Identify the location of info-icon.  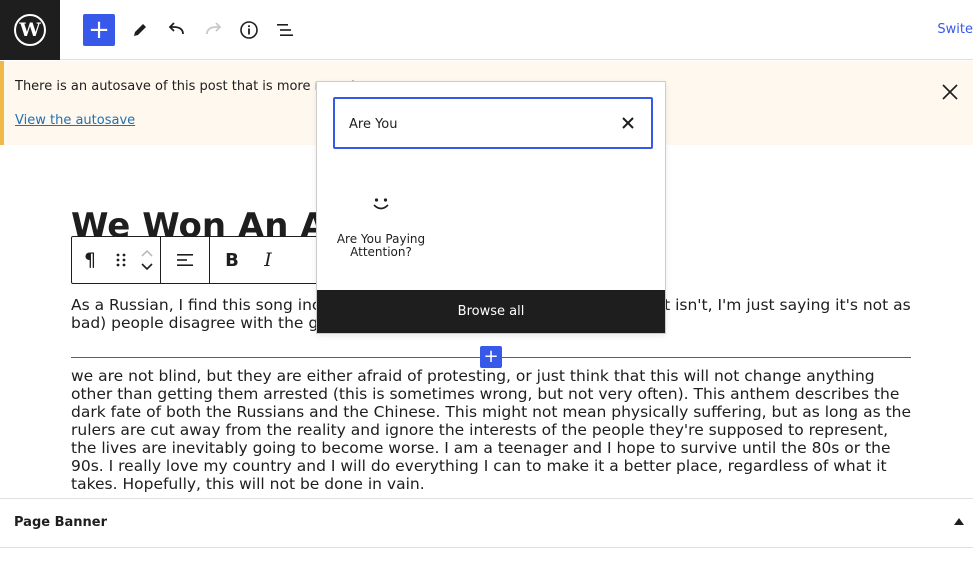
(249, 30).